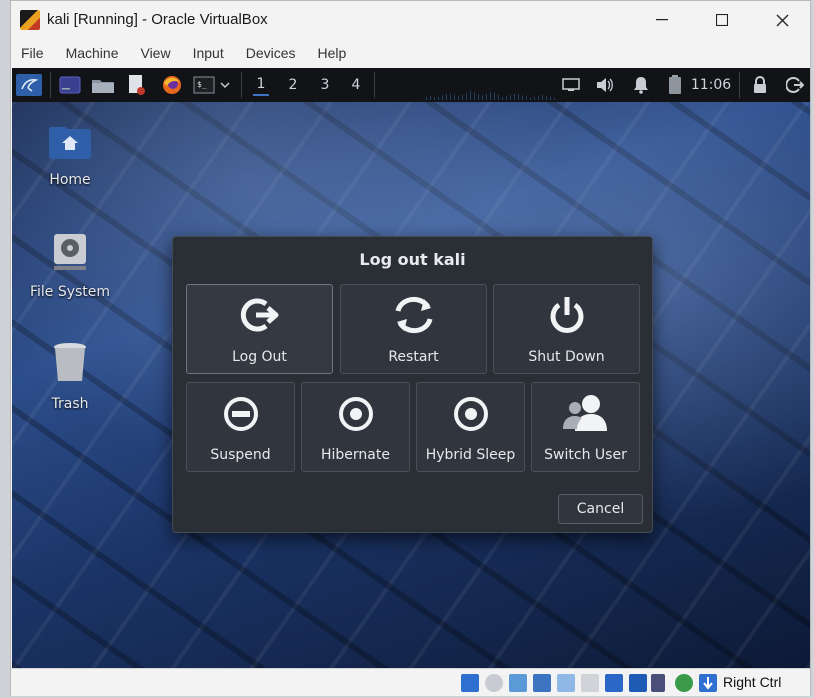 The height and width of the screenshot is (698, 814). What do you see at coordinates (355, 414) in the screenshot?
I see `hibernate-icon` at bounding box center [355, 414].